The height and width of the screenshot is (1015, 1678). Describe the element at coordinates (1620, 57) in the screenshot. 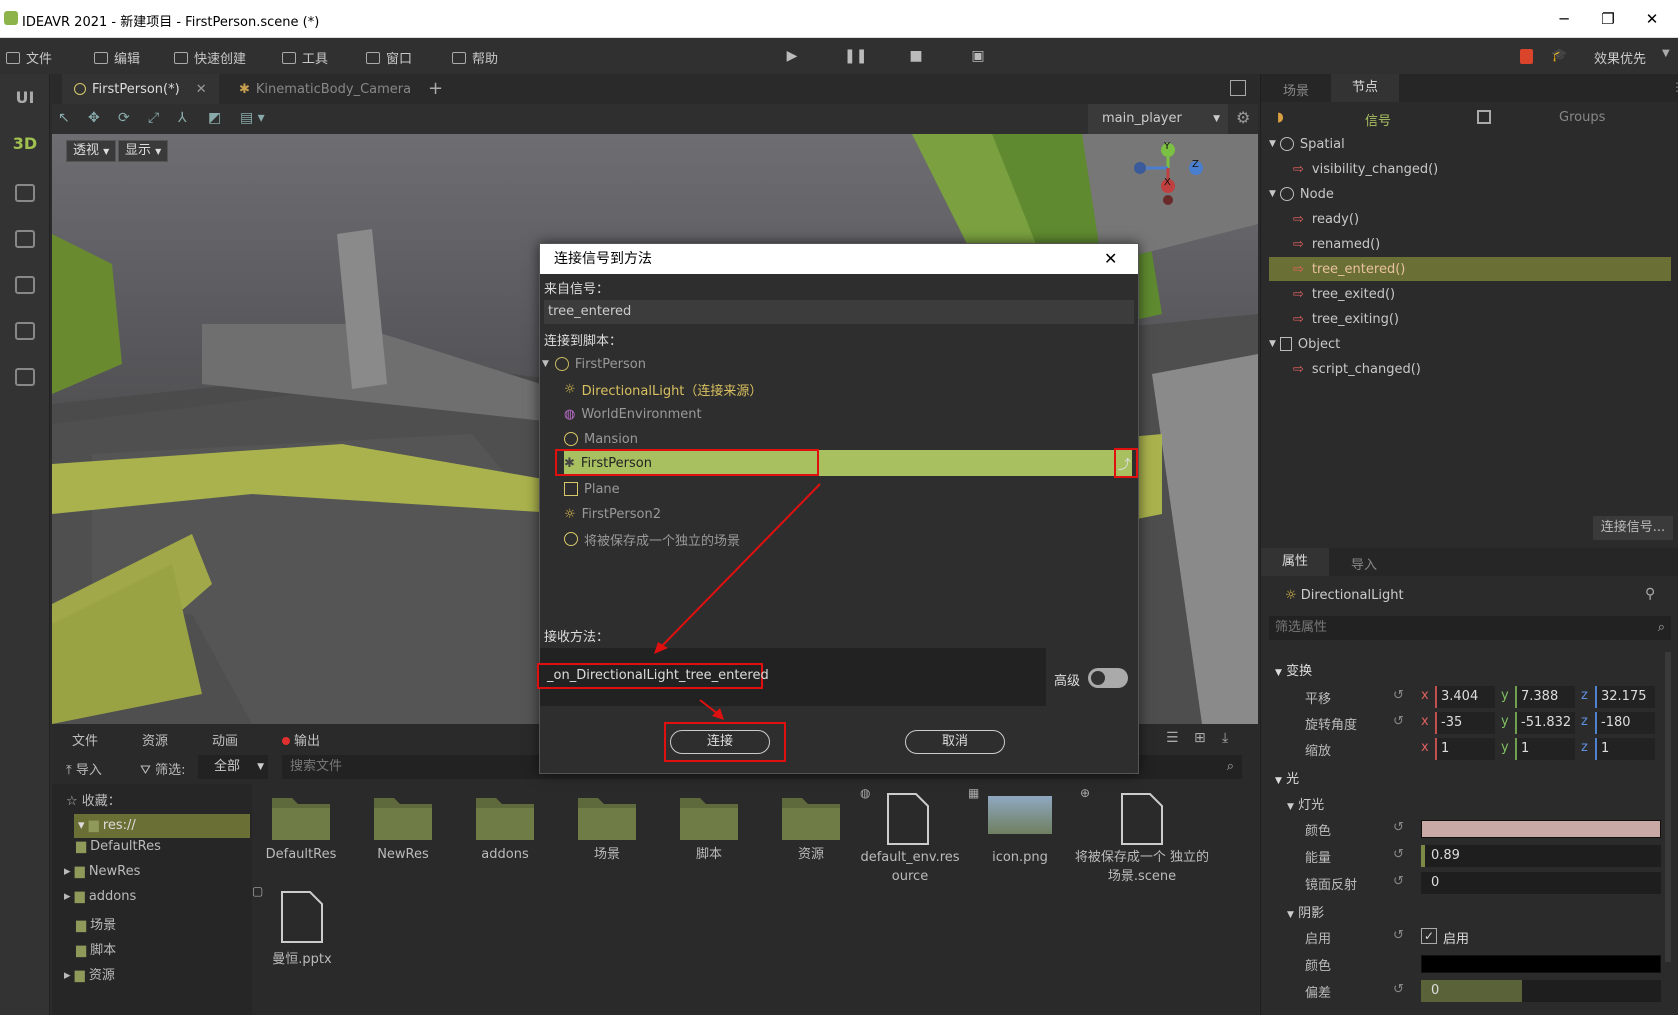

I see `performance-mode: 效果优先` at that location.